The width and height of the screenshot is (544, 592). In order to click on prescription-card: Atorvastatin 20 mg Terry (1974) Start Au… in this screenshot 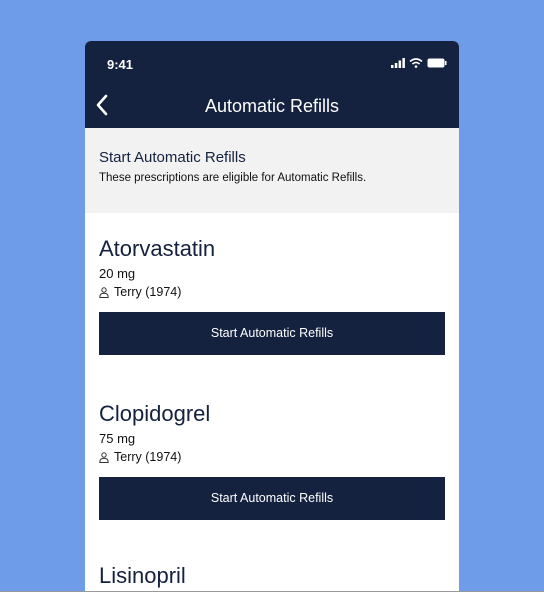, I will do `click(272, 295)`.